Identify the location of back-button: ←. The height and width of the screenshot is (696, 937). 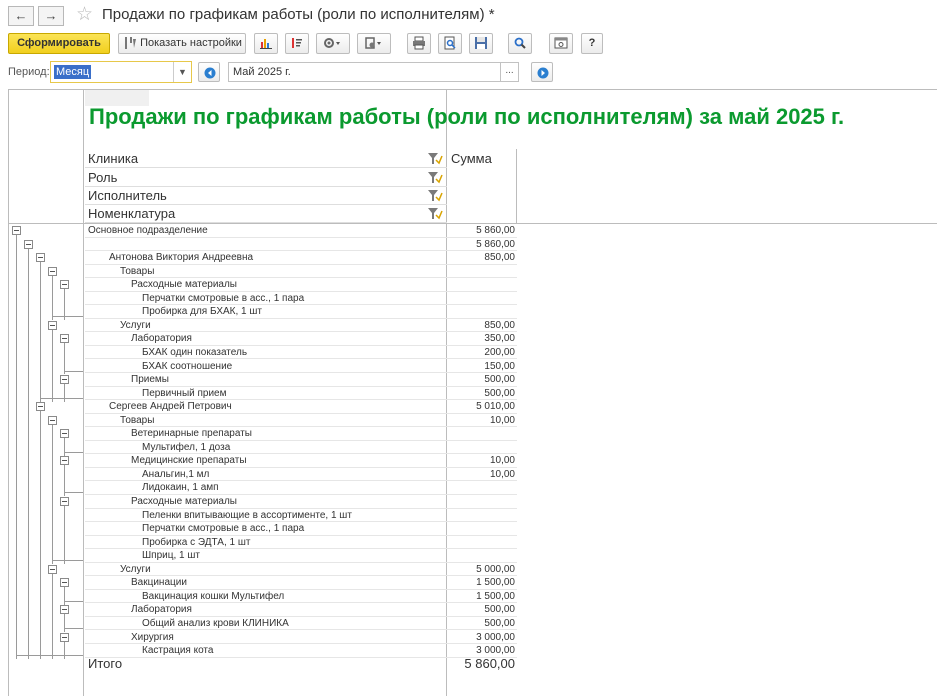
(21, 16).